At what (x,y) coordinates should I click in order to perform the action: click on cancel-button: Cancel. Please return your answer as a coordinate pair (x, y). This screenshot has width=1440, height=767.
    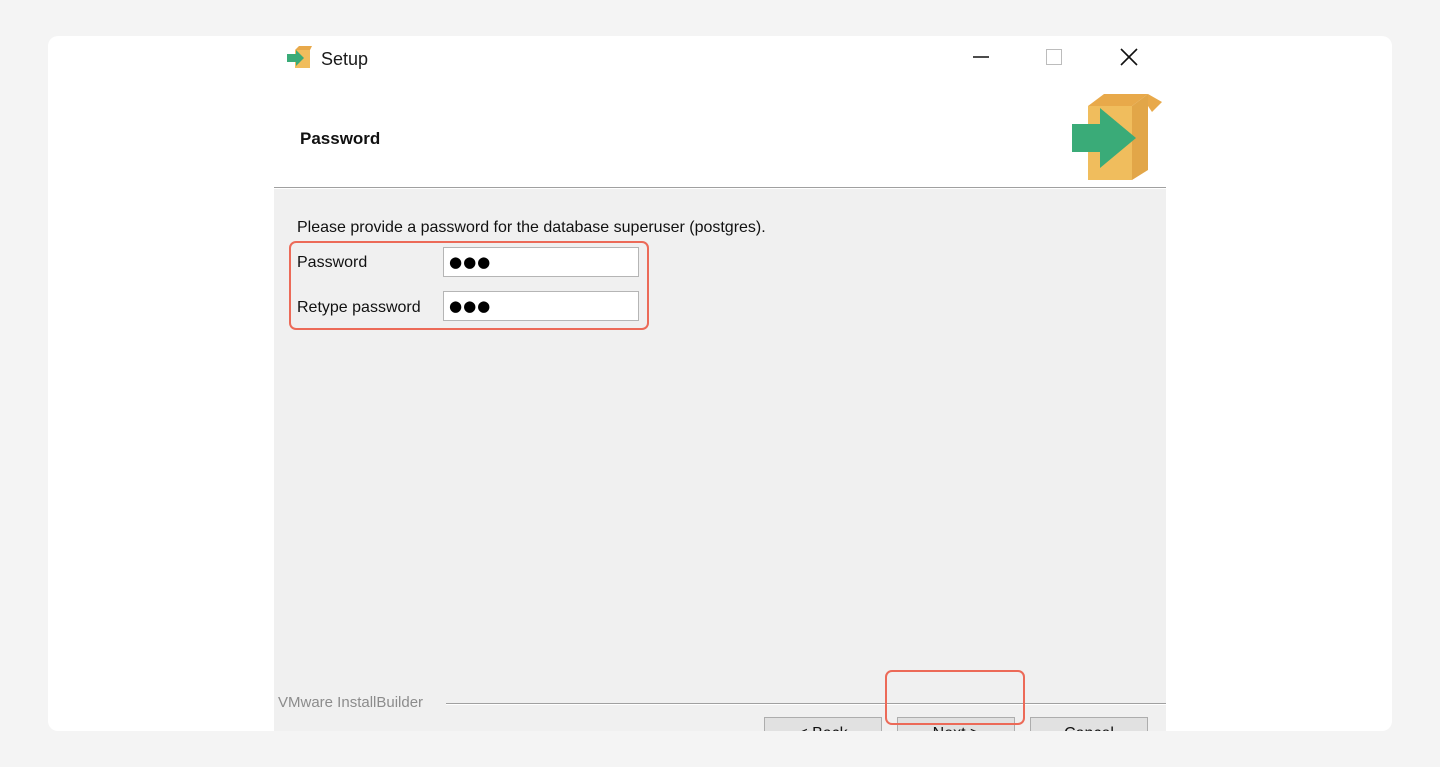
    Looking at the image, I should click on (1089, 724).